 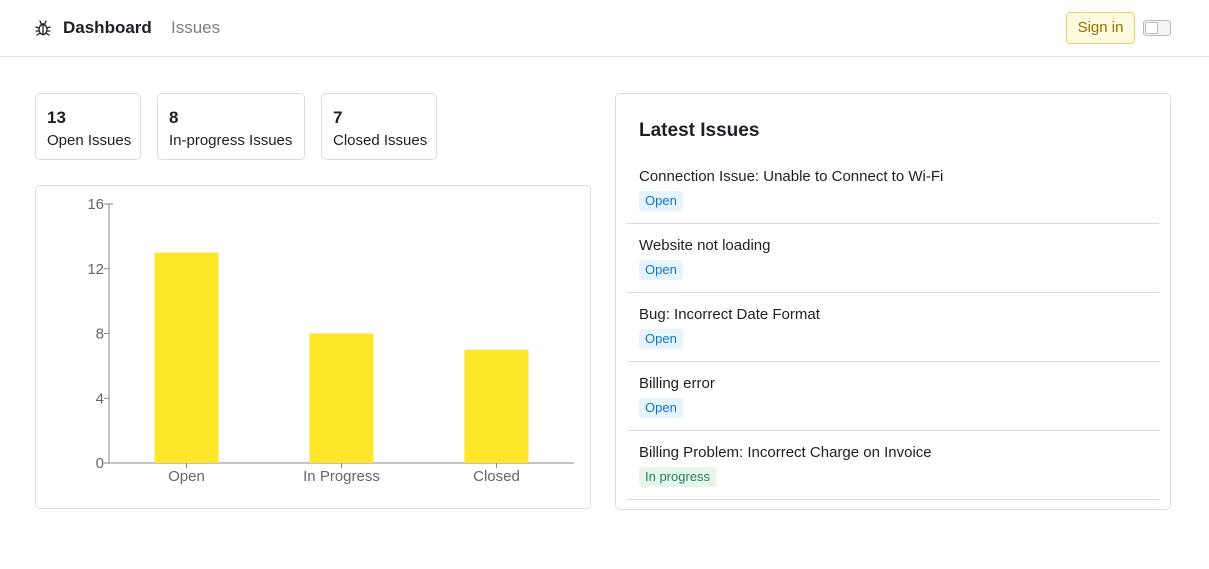 I want to click on stat-label: Open Issues, so click(x=89, y=140).